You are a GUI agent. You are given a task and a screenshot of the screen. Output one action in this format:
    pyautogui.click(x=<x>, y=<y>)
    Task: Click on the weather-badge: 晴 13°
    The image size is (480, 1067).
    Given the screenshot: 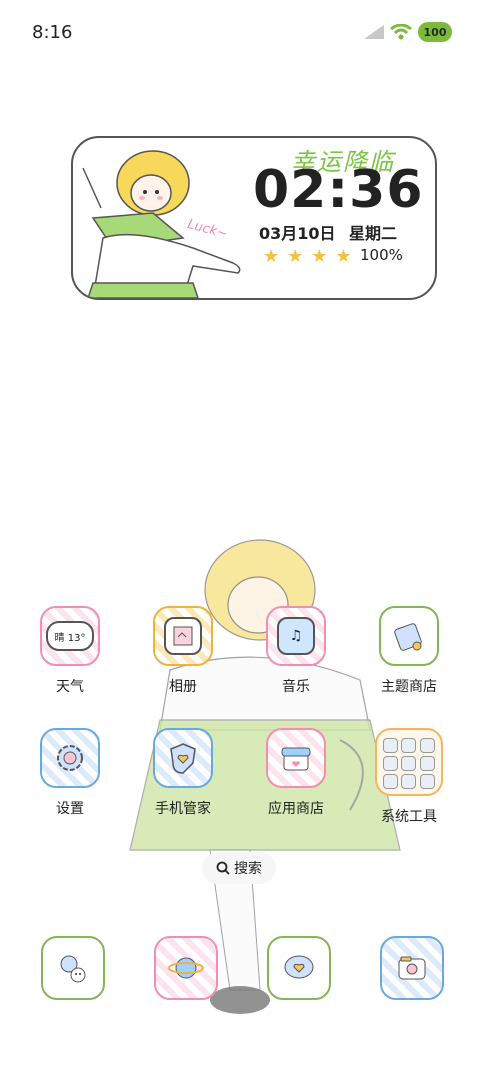 What is the action you would take?
    pyautogui.click(x=70, y=636)
    